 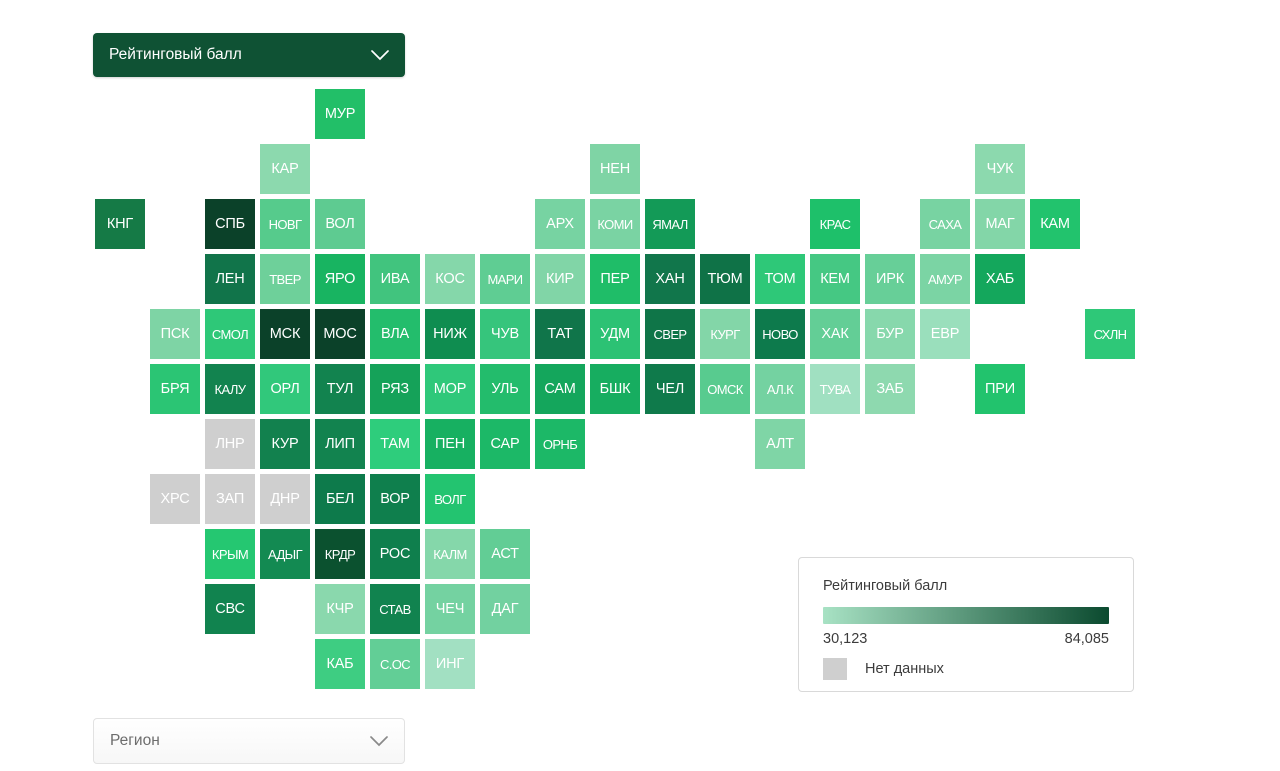 I want to click on map-tile-вол: ВОЛ, so click(x=340, y=224).